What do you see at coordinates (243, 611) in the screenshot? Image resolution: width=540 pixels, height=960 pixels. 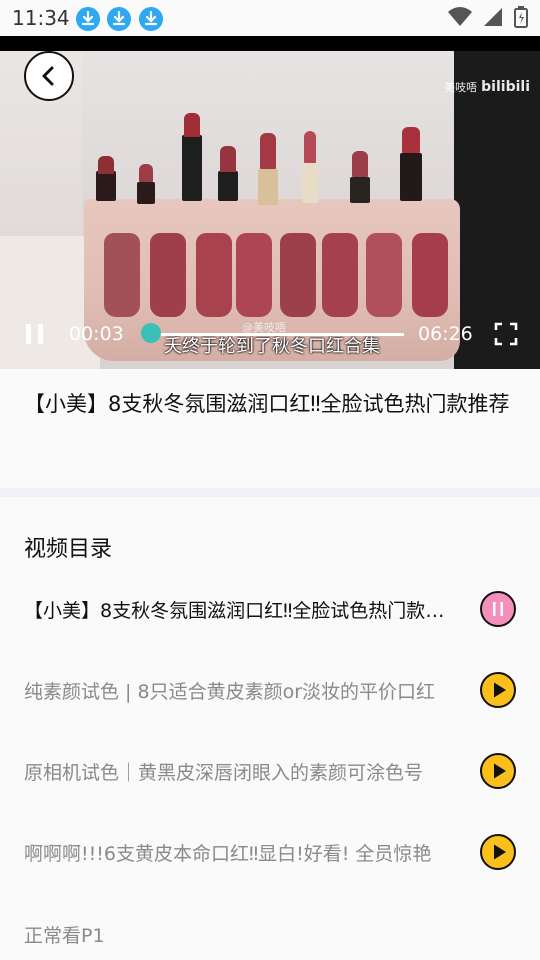 I see `playlist-item-title: 【小美】8支秋冬氛围滋润口红‼全脸试色热门款推荐` at bounding box center [243, 611].